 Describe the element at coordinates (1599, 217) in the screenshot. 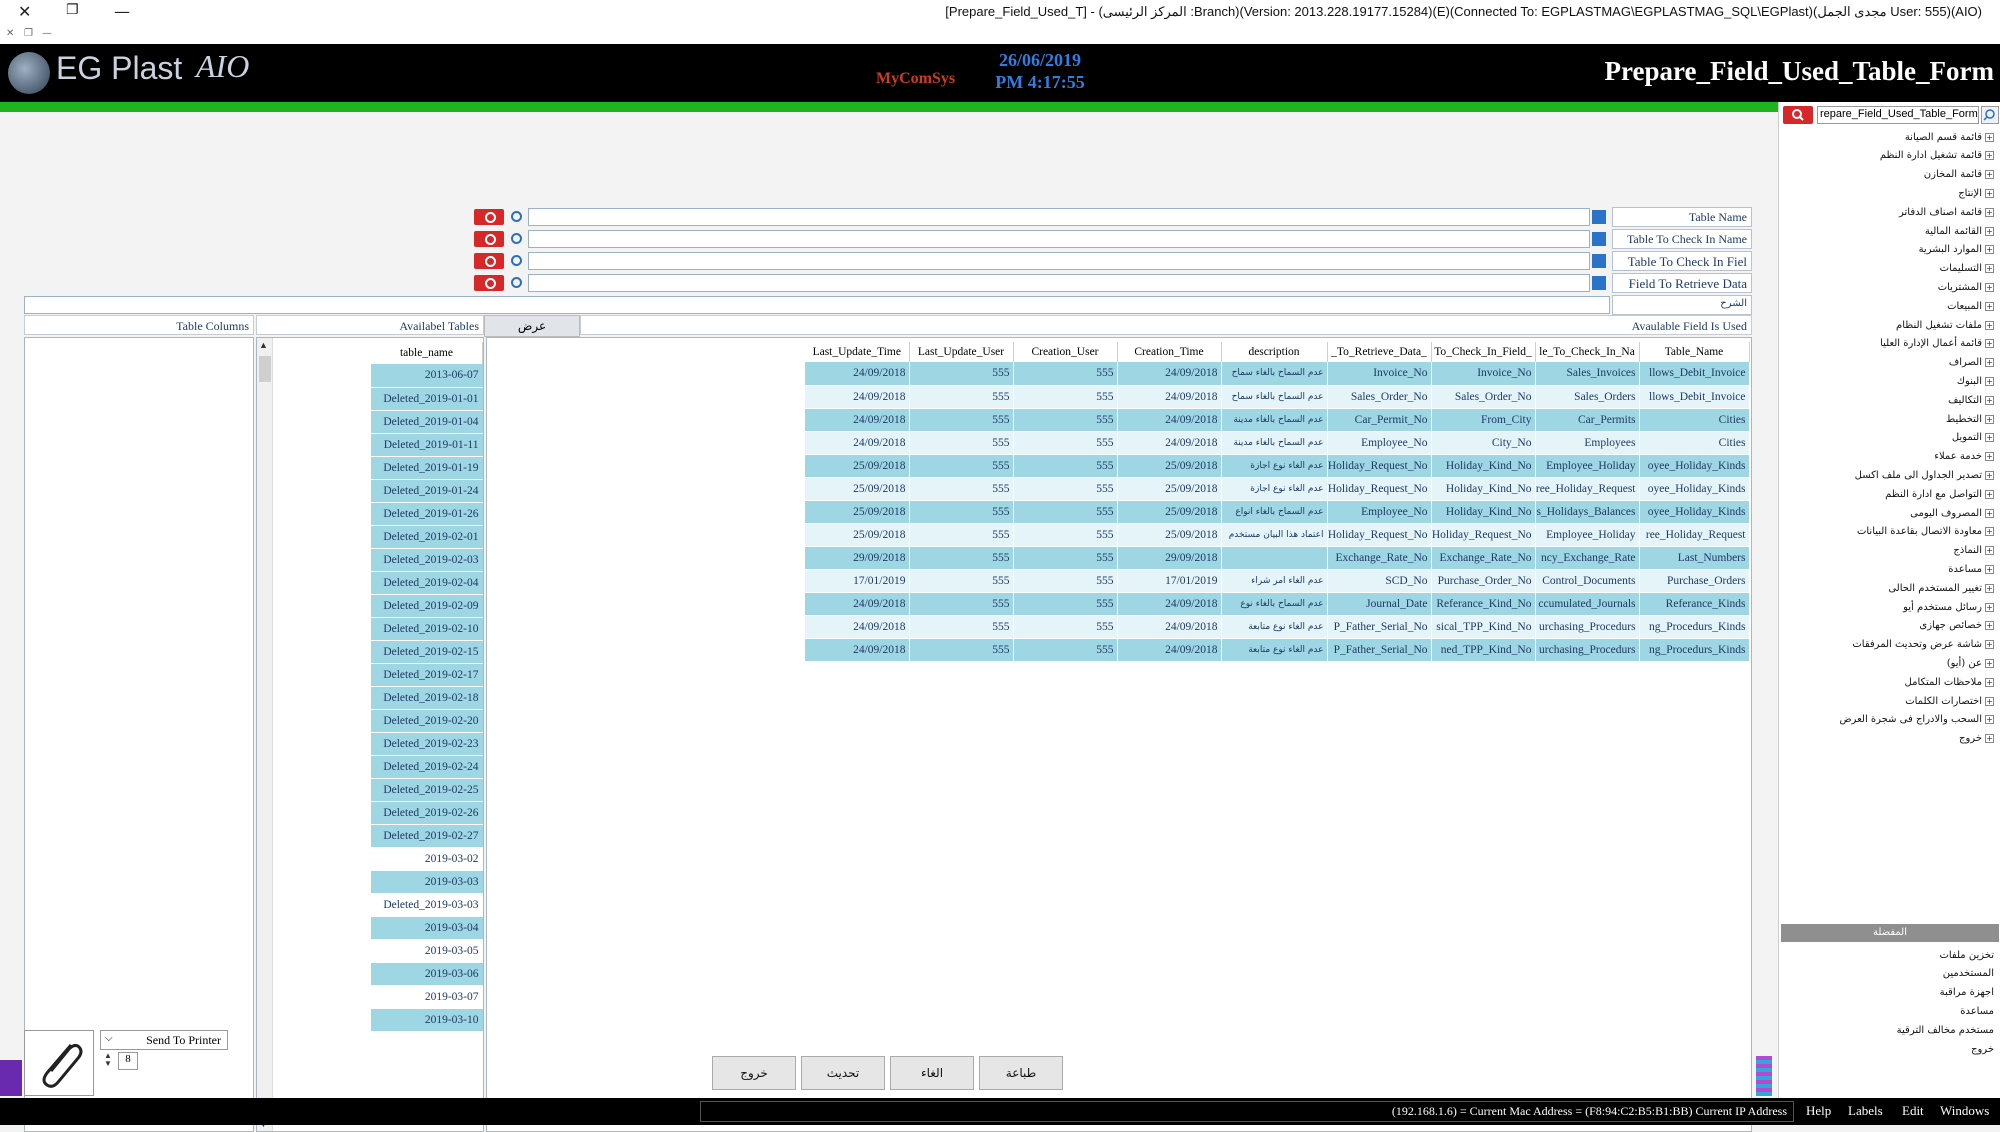

I see `table-name-picker-icon` at that location.